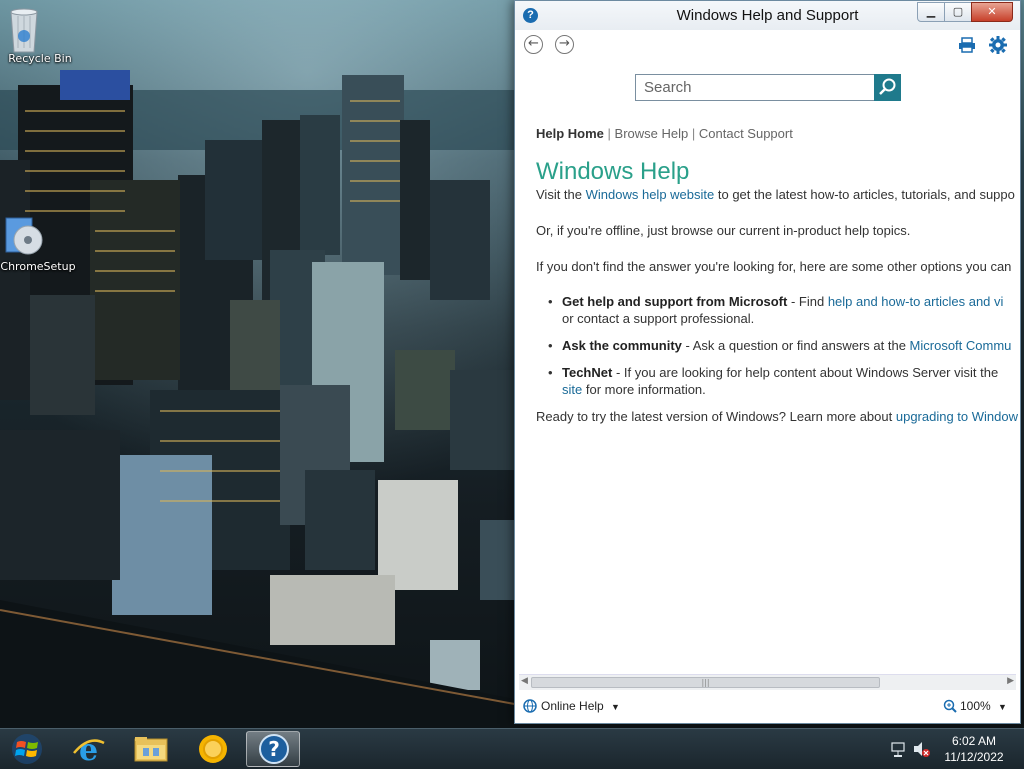  Describe the element at coordinates (961, 345) in the screenshot. I see `microsoft-community-link: Microsoft Commu` at that location.